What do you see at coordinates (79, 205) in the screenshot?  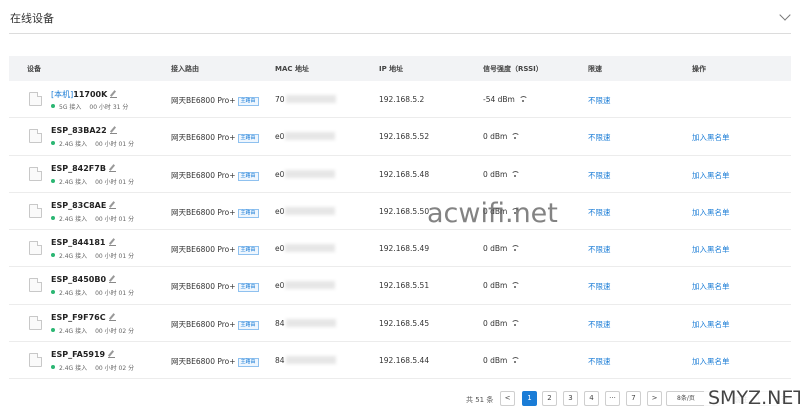 I see `device-name-text: ESP_83C8AE` at bounding box center [79, 205].